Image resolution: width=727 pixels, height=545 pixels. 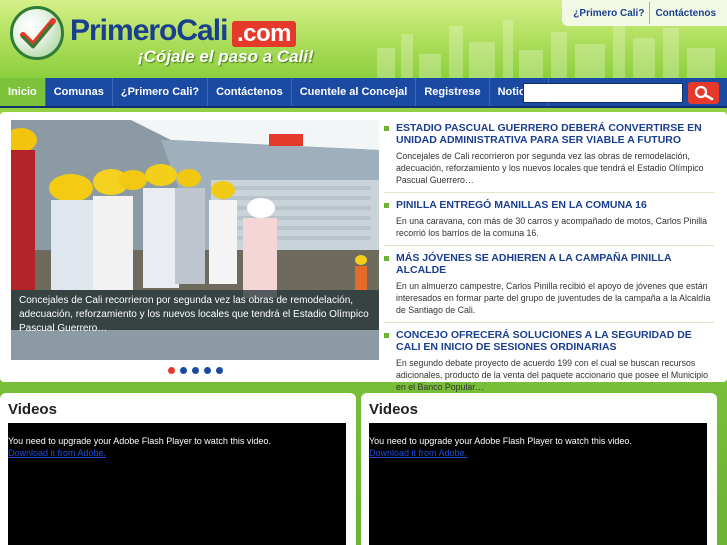 I want to click on nav-item-cuentele-concejal: Cuentele al Concejal, so click(x=354, y=92).